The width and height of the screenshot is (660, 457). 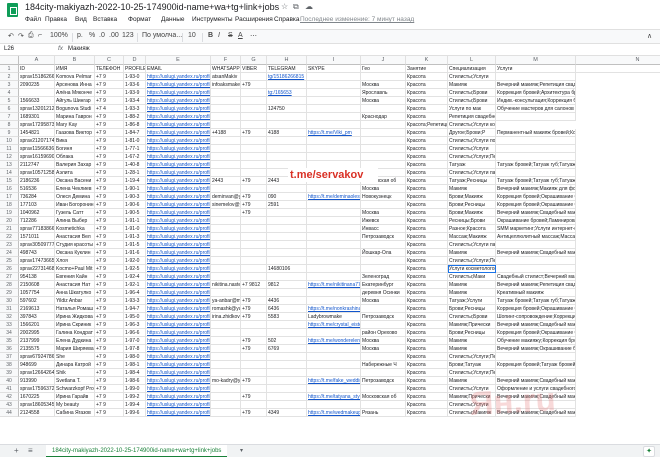 What do you see at coordinates (472, 237) in the screenshot?
I see `table-cell: Массаж;Макияж` at bounding box center [472, 237].